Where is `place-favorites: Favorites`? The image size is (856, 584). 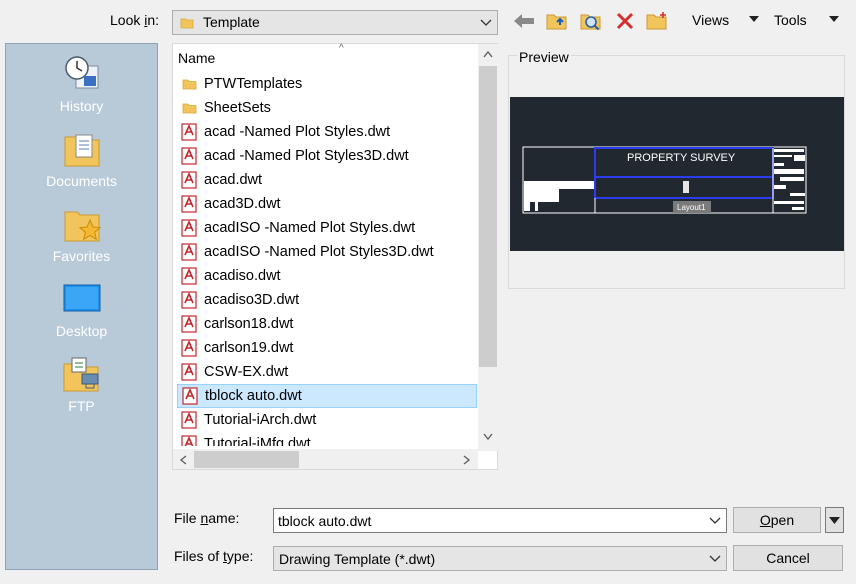 place-favorites: Favorites is located at coordinates (81, 234).